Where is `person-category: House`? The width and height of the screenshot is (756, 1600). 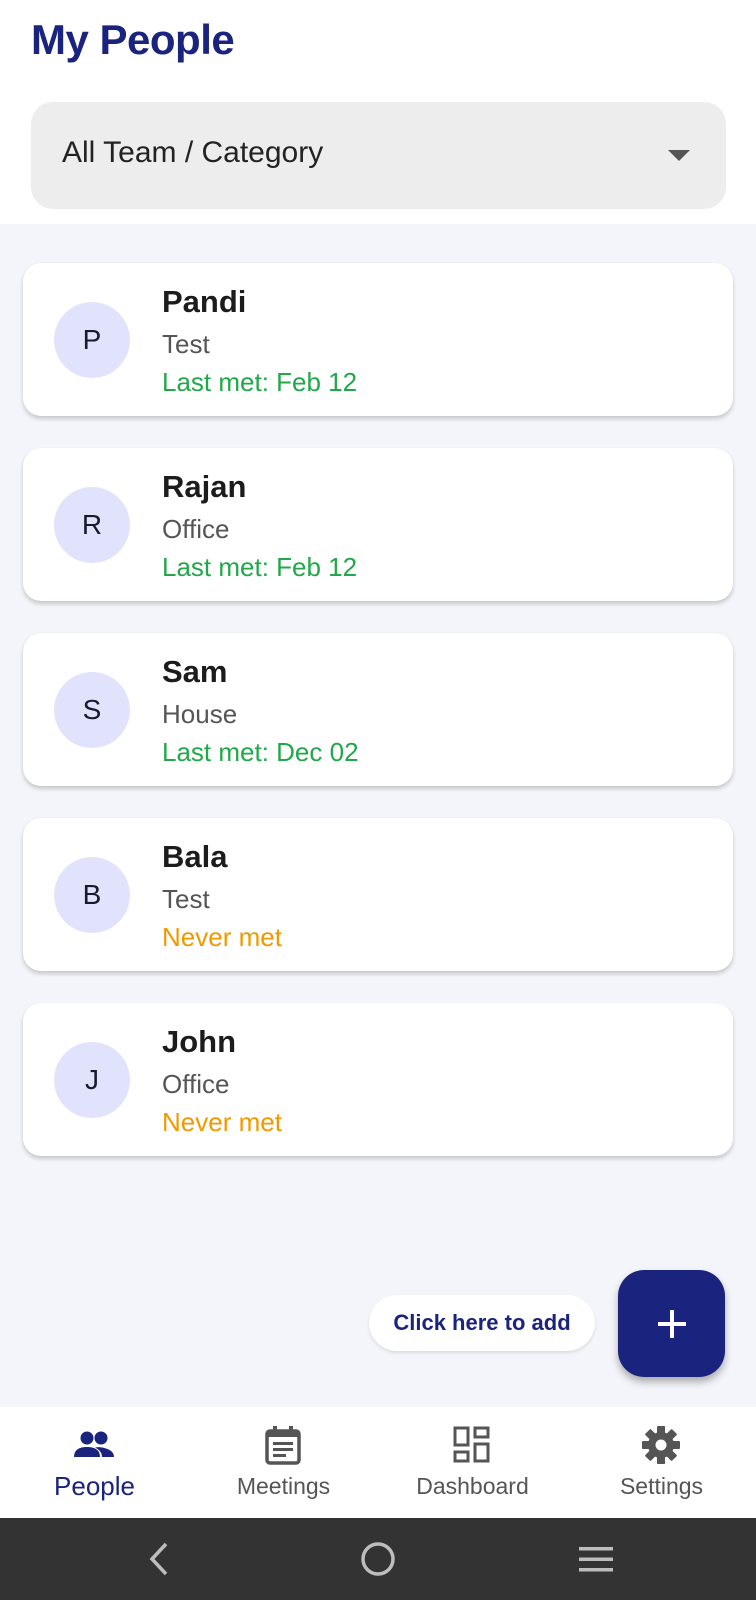
person-category: House is located at coordinates (200, 714).